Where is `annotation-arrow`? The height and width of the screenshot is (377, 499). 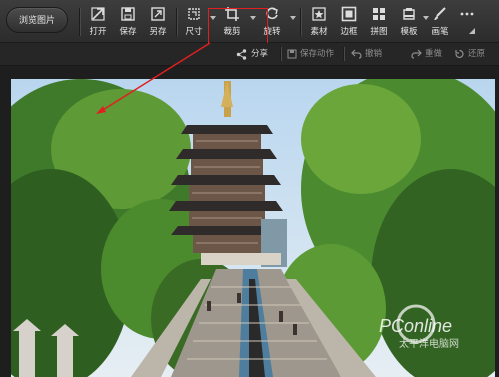 annotation-arrow is located at coordinates (153, 78).